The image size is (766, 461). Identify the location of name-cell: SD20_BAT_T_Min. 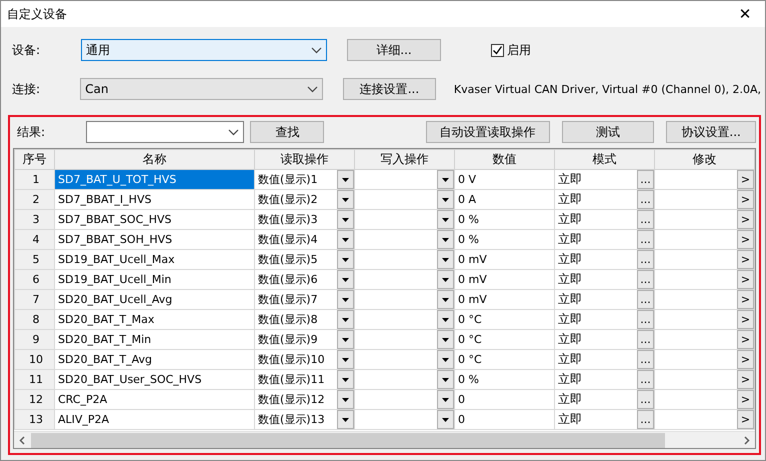
(154, 340).